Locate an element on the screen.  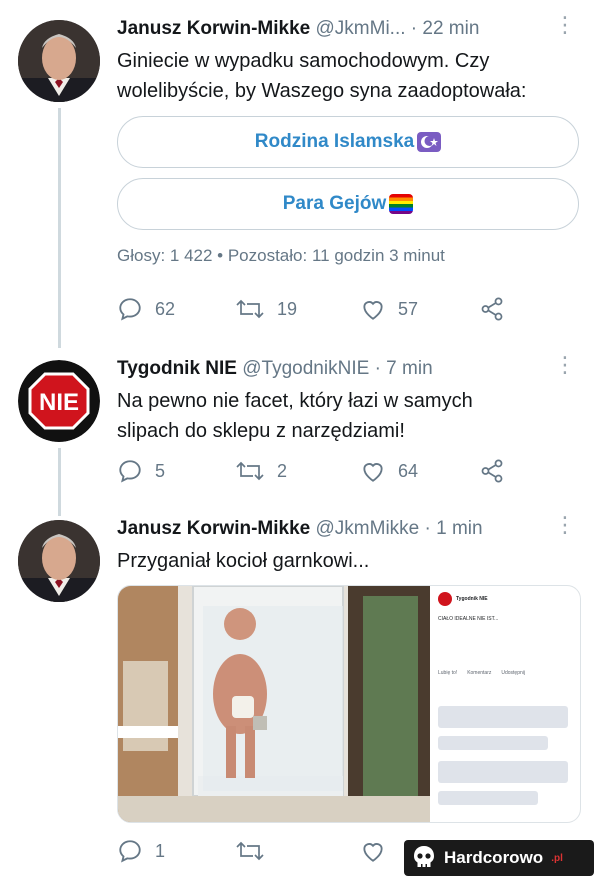
like-button: 57 is located at coordinates (389, 309).